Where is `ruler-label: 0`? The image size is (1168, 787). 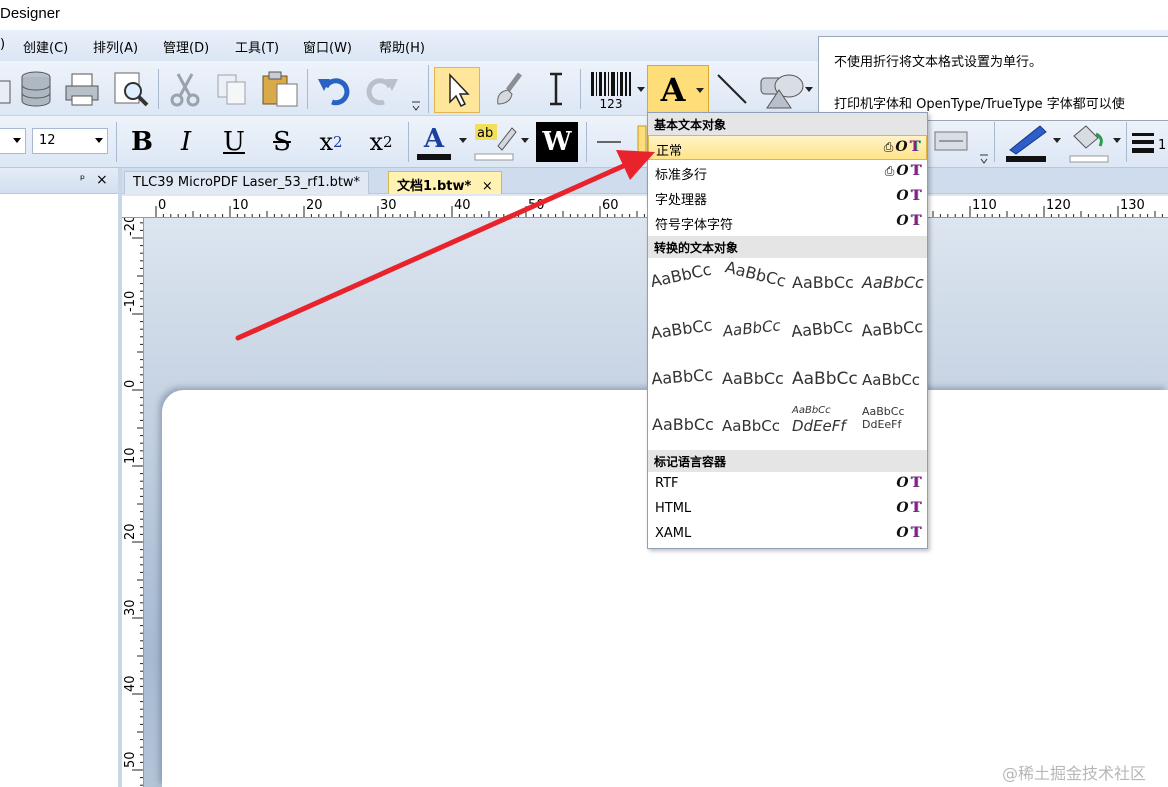 ruler-label: 0 is located at coordinates (162, 205).